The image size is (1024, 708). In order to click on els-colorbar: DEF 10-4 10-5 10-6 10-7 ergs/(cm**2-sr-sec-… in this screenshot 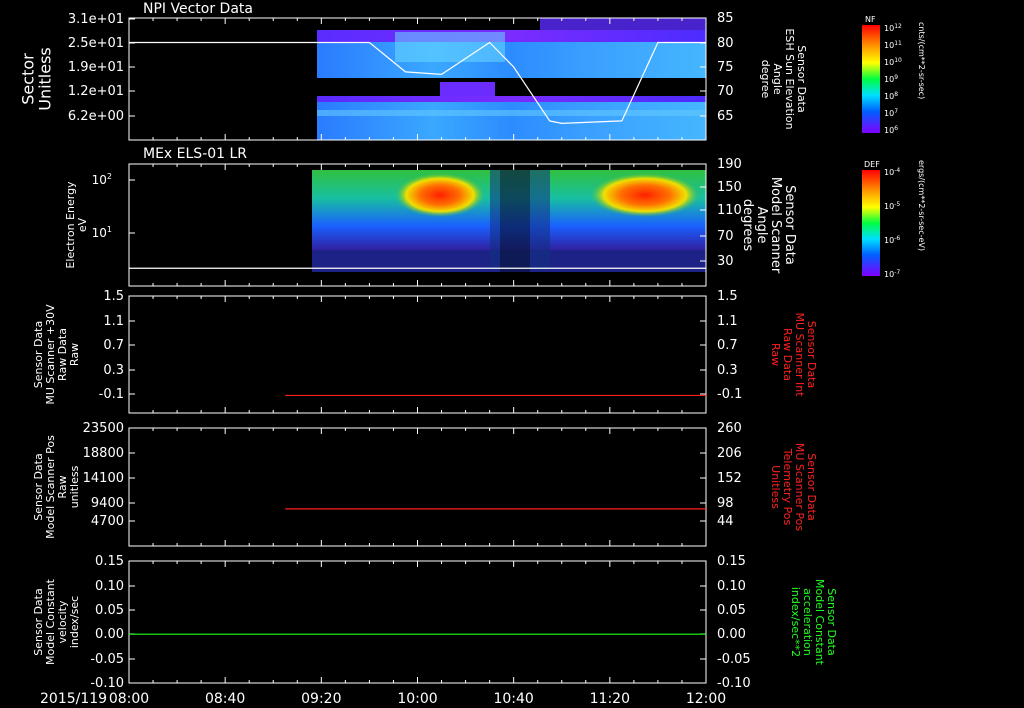, I will do `click(894, 219)`.